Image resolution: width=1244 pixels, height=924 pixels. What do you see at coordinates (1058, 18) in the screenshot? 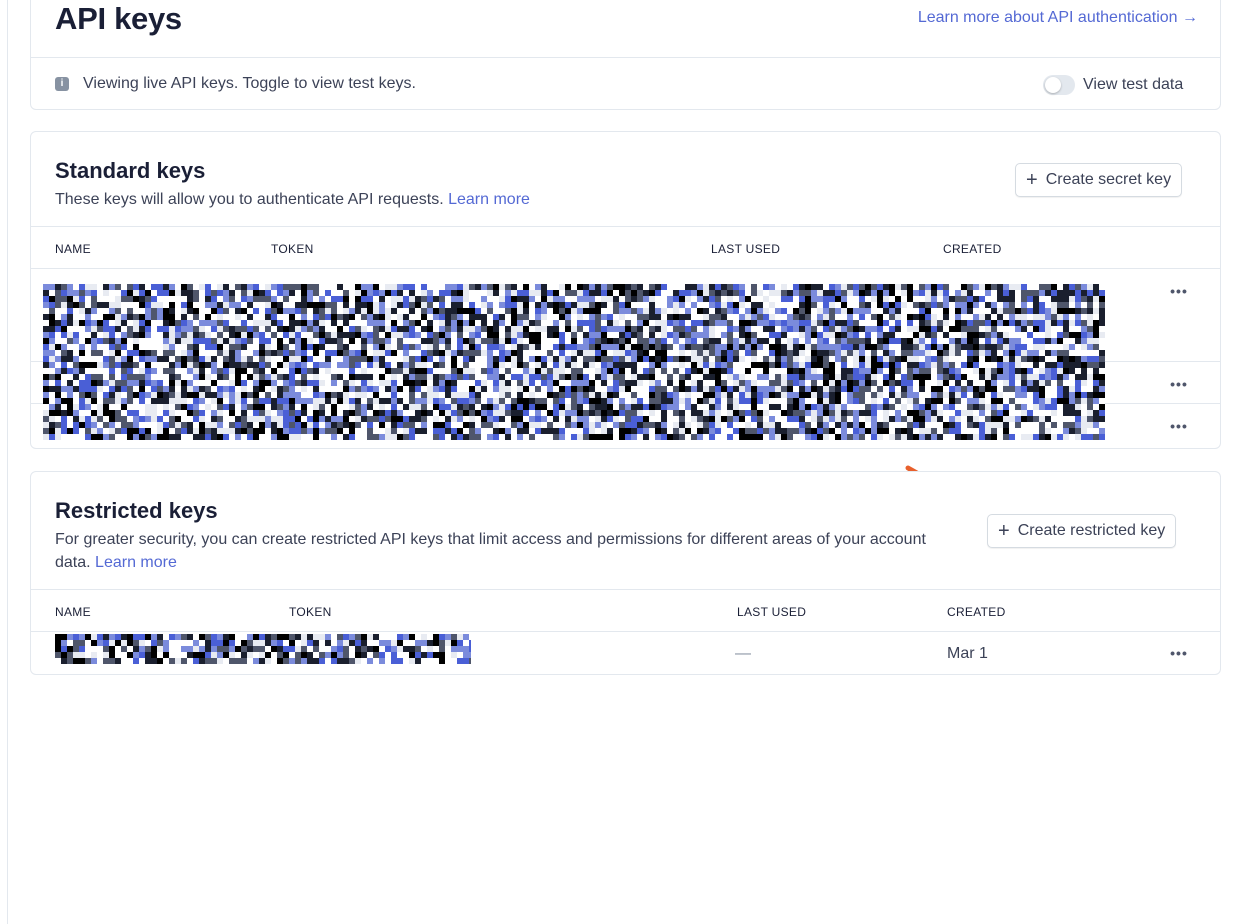
I see `learn-more-auth-link: Learn more about API authentication →` at bounding box center [1058, 18].